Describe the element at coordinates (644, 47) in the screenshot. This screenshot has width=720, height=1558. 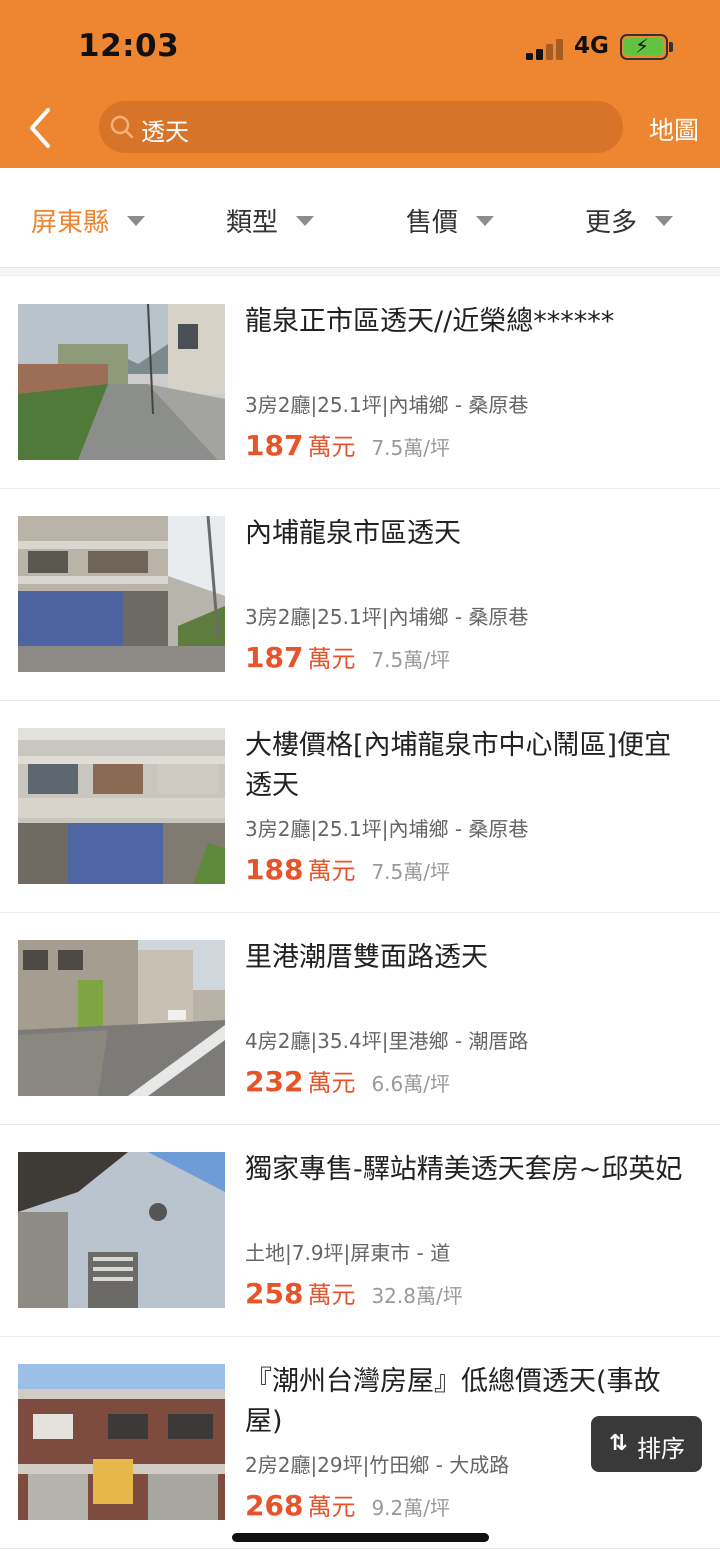
I see `battery-charging-icon: ⚡` at that location.